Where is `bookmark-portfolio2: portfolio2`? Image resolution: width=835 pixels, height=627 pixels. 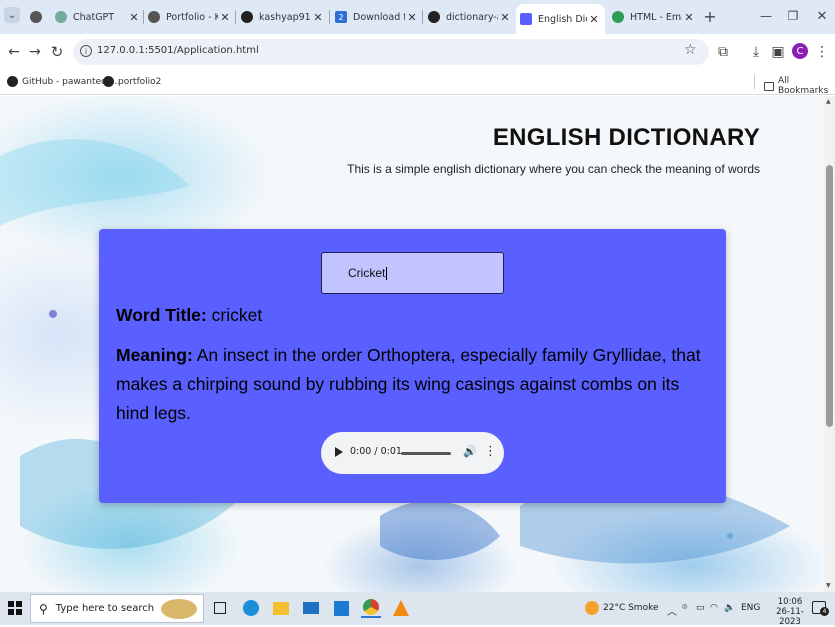 bookmark-portfolio2: portfolio2 is located at coordinates (132, 81).